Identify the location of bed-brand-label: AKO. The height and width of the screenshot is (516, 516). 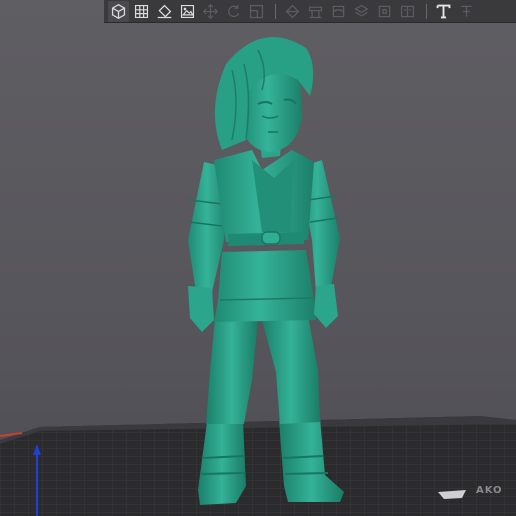
(489, 490).